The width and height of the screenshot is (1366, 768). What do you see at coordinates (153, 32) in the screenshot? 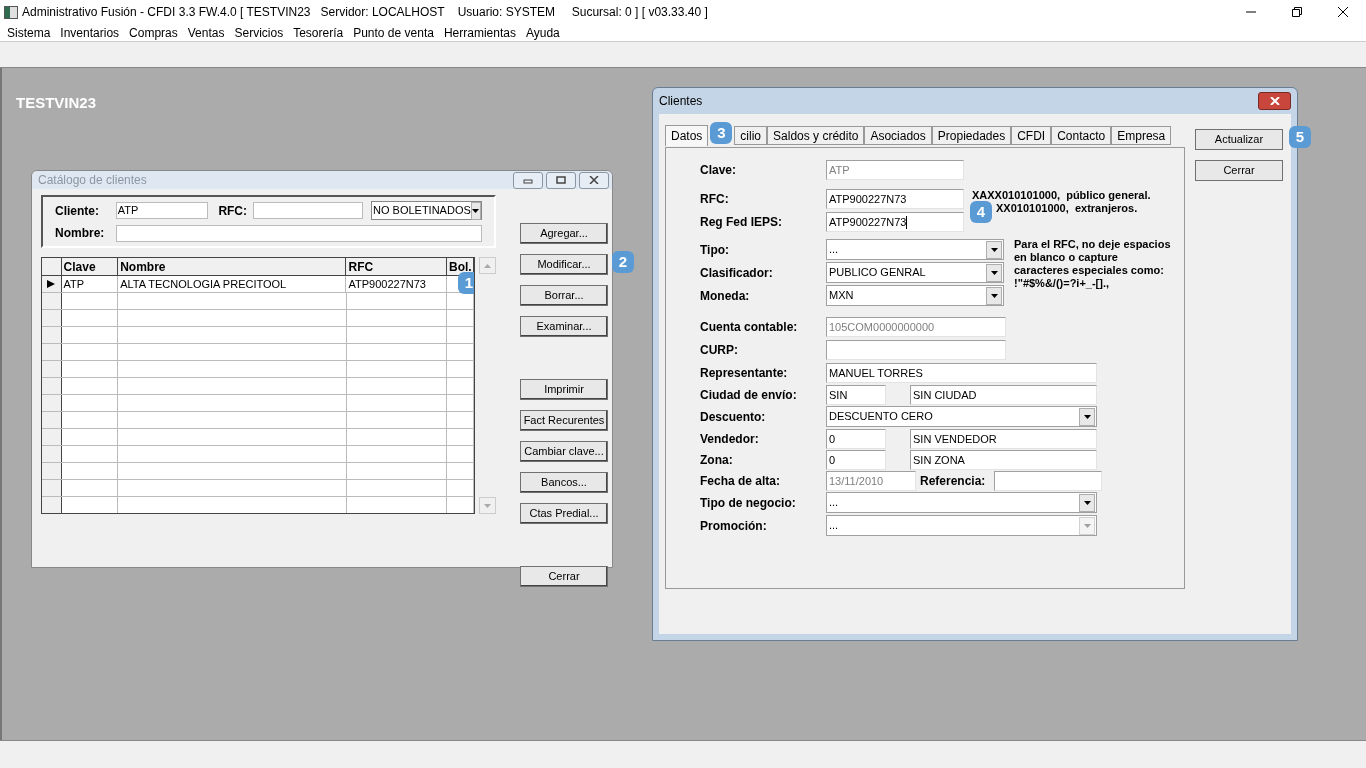
I see `menu-item: Compras` at bounding box center [153, 32].